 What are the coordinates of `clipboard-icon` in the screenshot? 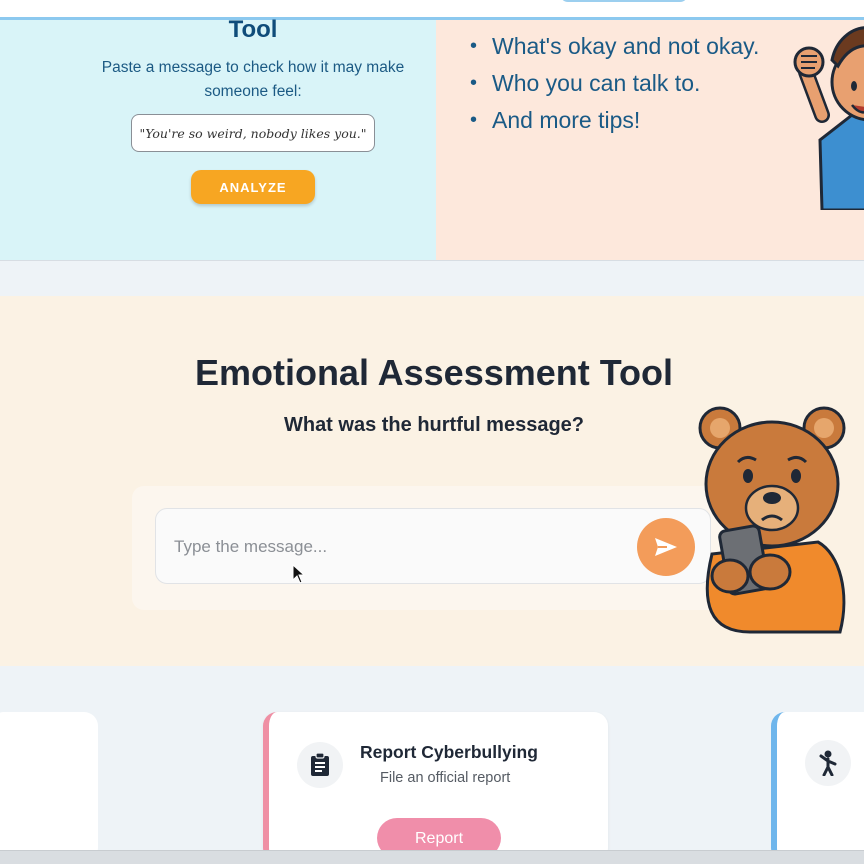 It's located at (320, 764).